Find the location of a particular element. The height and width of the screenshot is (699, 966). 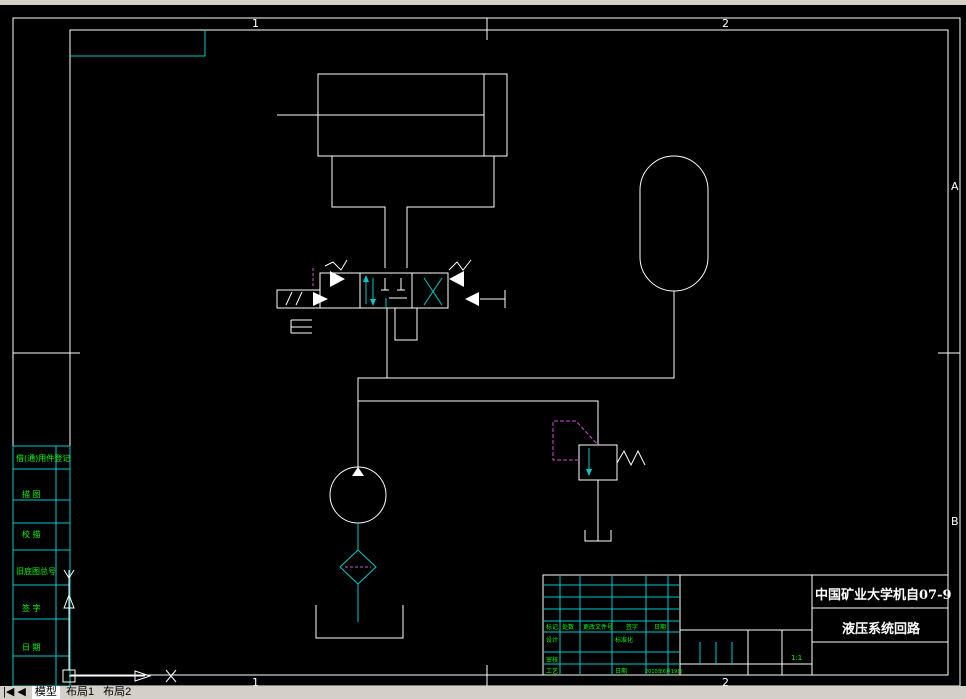

relief-valve is located at coordinates (502, 471).